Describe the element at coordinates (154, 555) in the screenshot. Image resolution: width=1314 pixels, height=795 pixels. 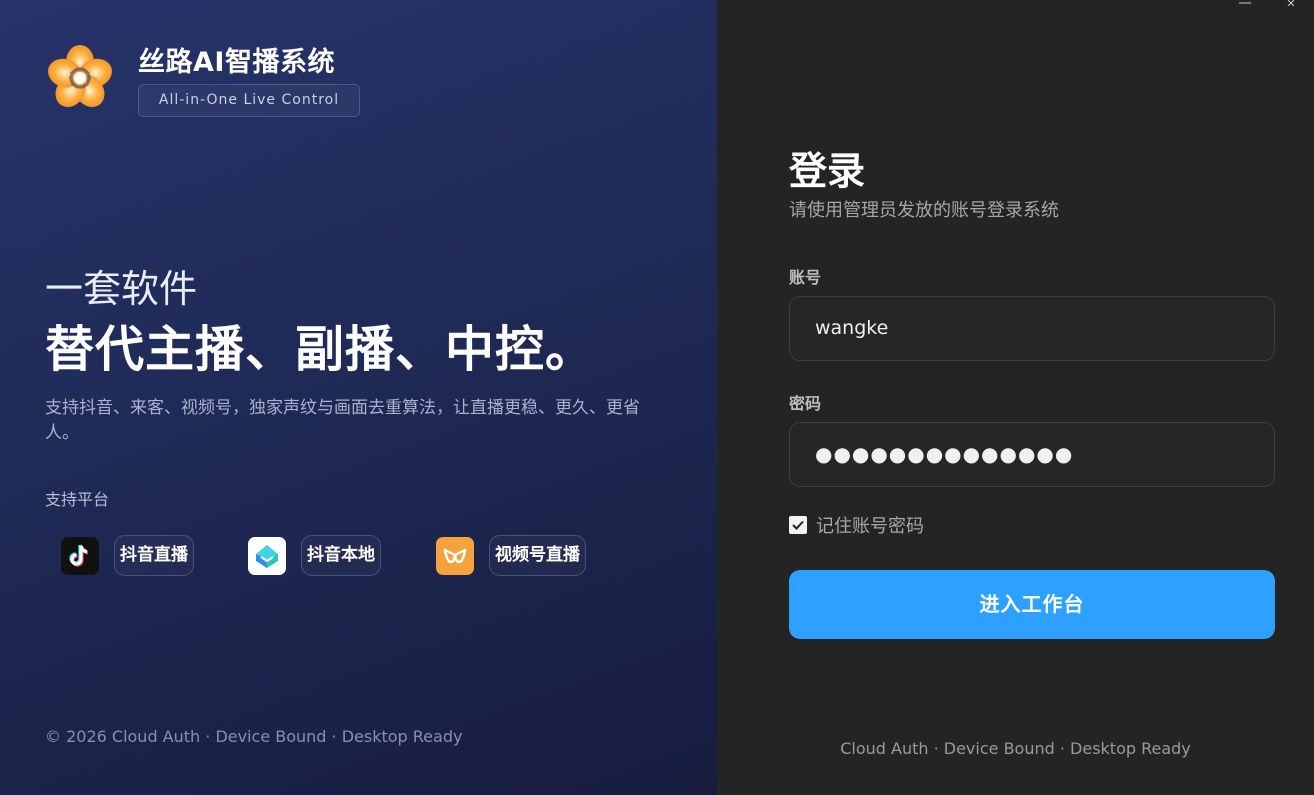
I see `platform-label: 抖音直播` at that location.